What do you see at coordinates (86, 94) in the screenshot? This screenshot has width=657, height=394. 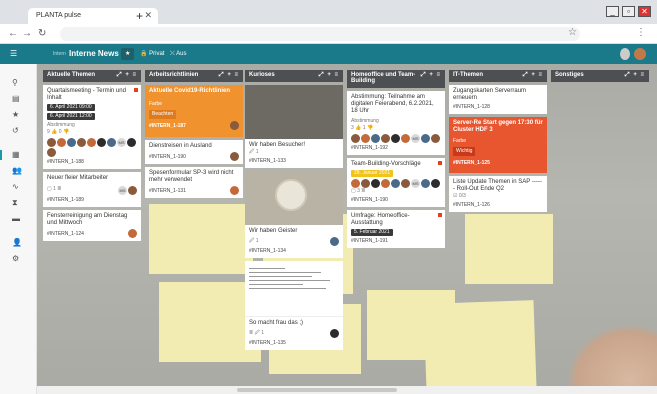 I see `card-title: Quartalsmeeting - Termin und Inhalt` at bounding box center [86, 94].